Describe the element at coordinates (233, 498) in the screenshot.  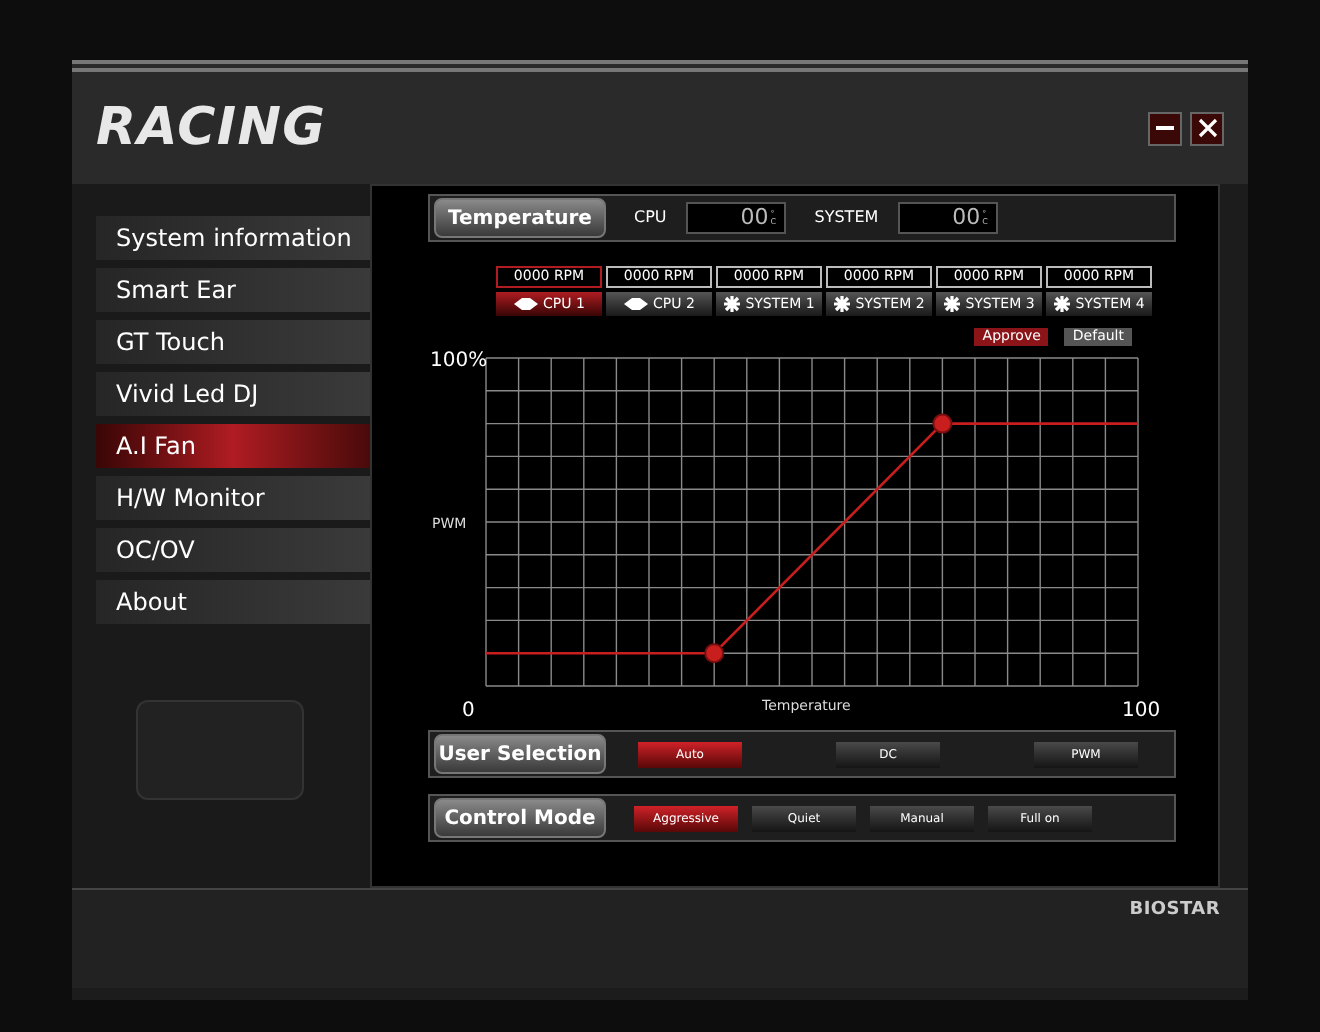
I see `sidebar-item: H/W Monitor` at that location.